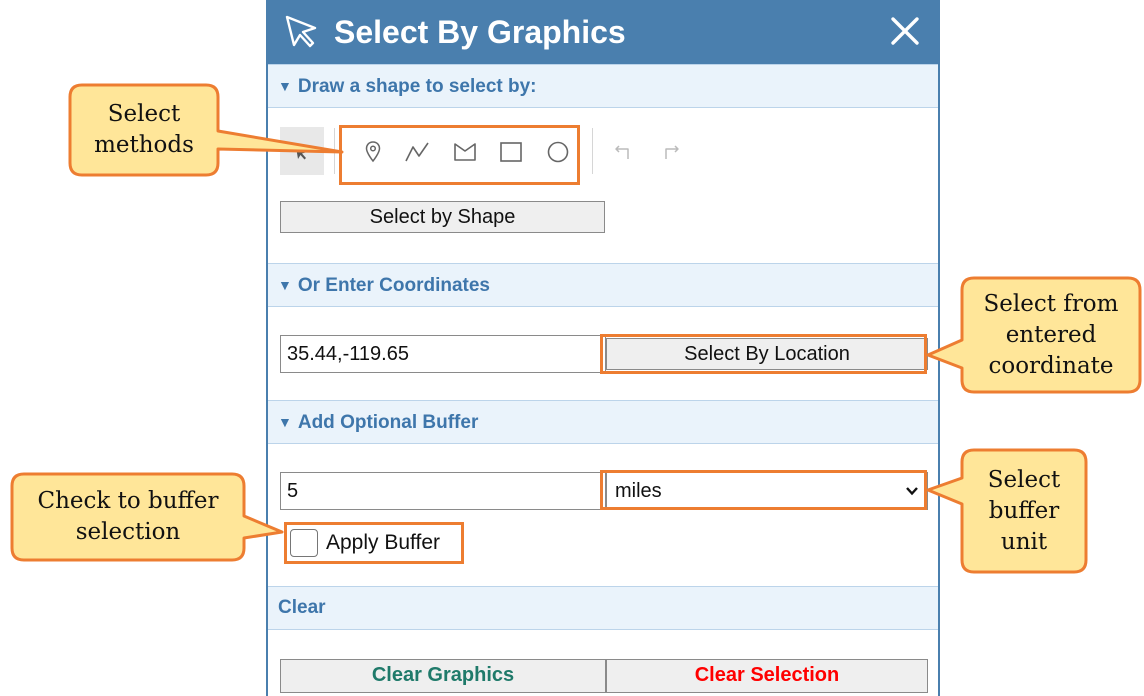 This screenshot has width=1144, height=696. Describe the element at coordinates (603, 86) in the screenshot. I see `section-draw-header: ▼ Draw a shape to select by:` at that location.